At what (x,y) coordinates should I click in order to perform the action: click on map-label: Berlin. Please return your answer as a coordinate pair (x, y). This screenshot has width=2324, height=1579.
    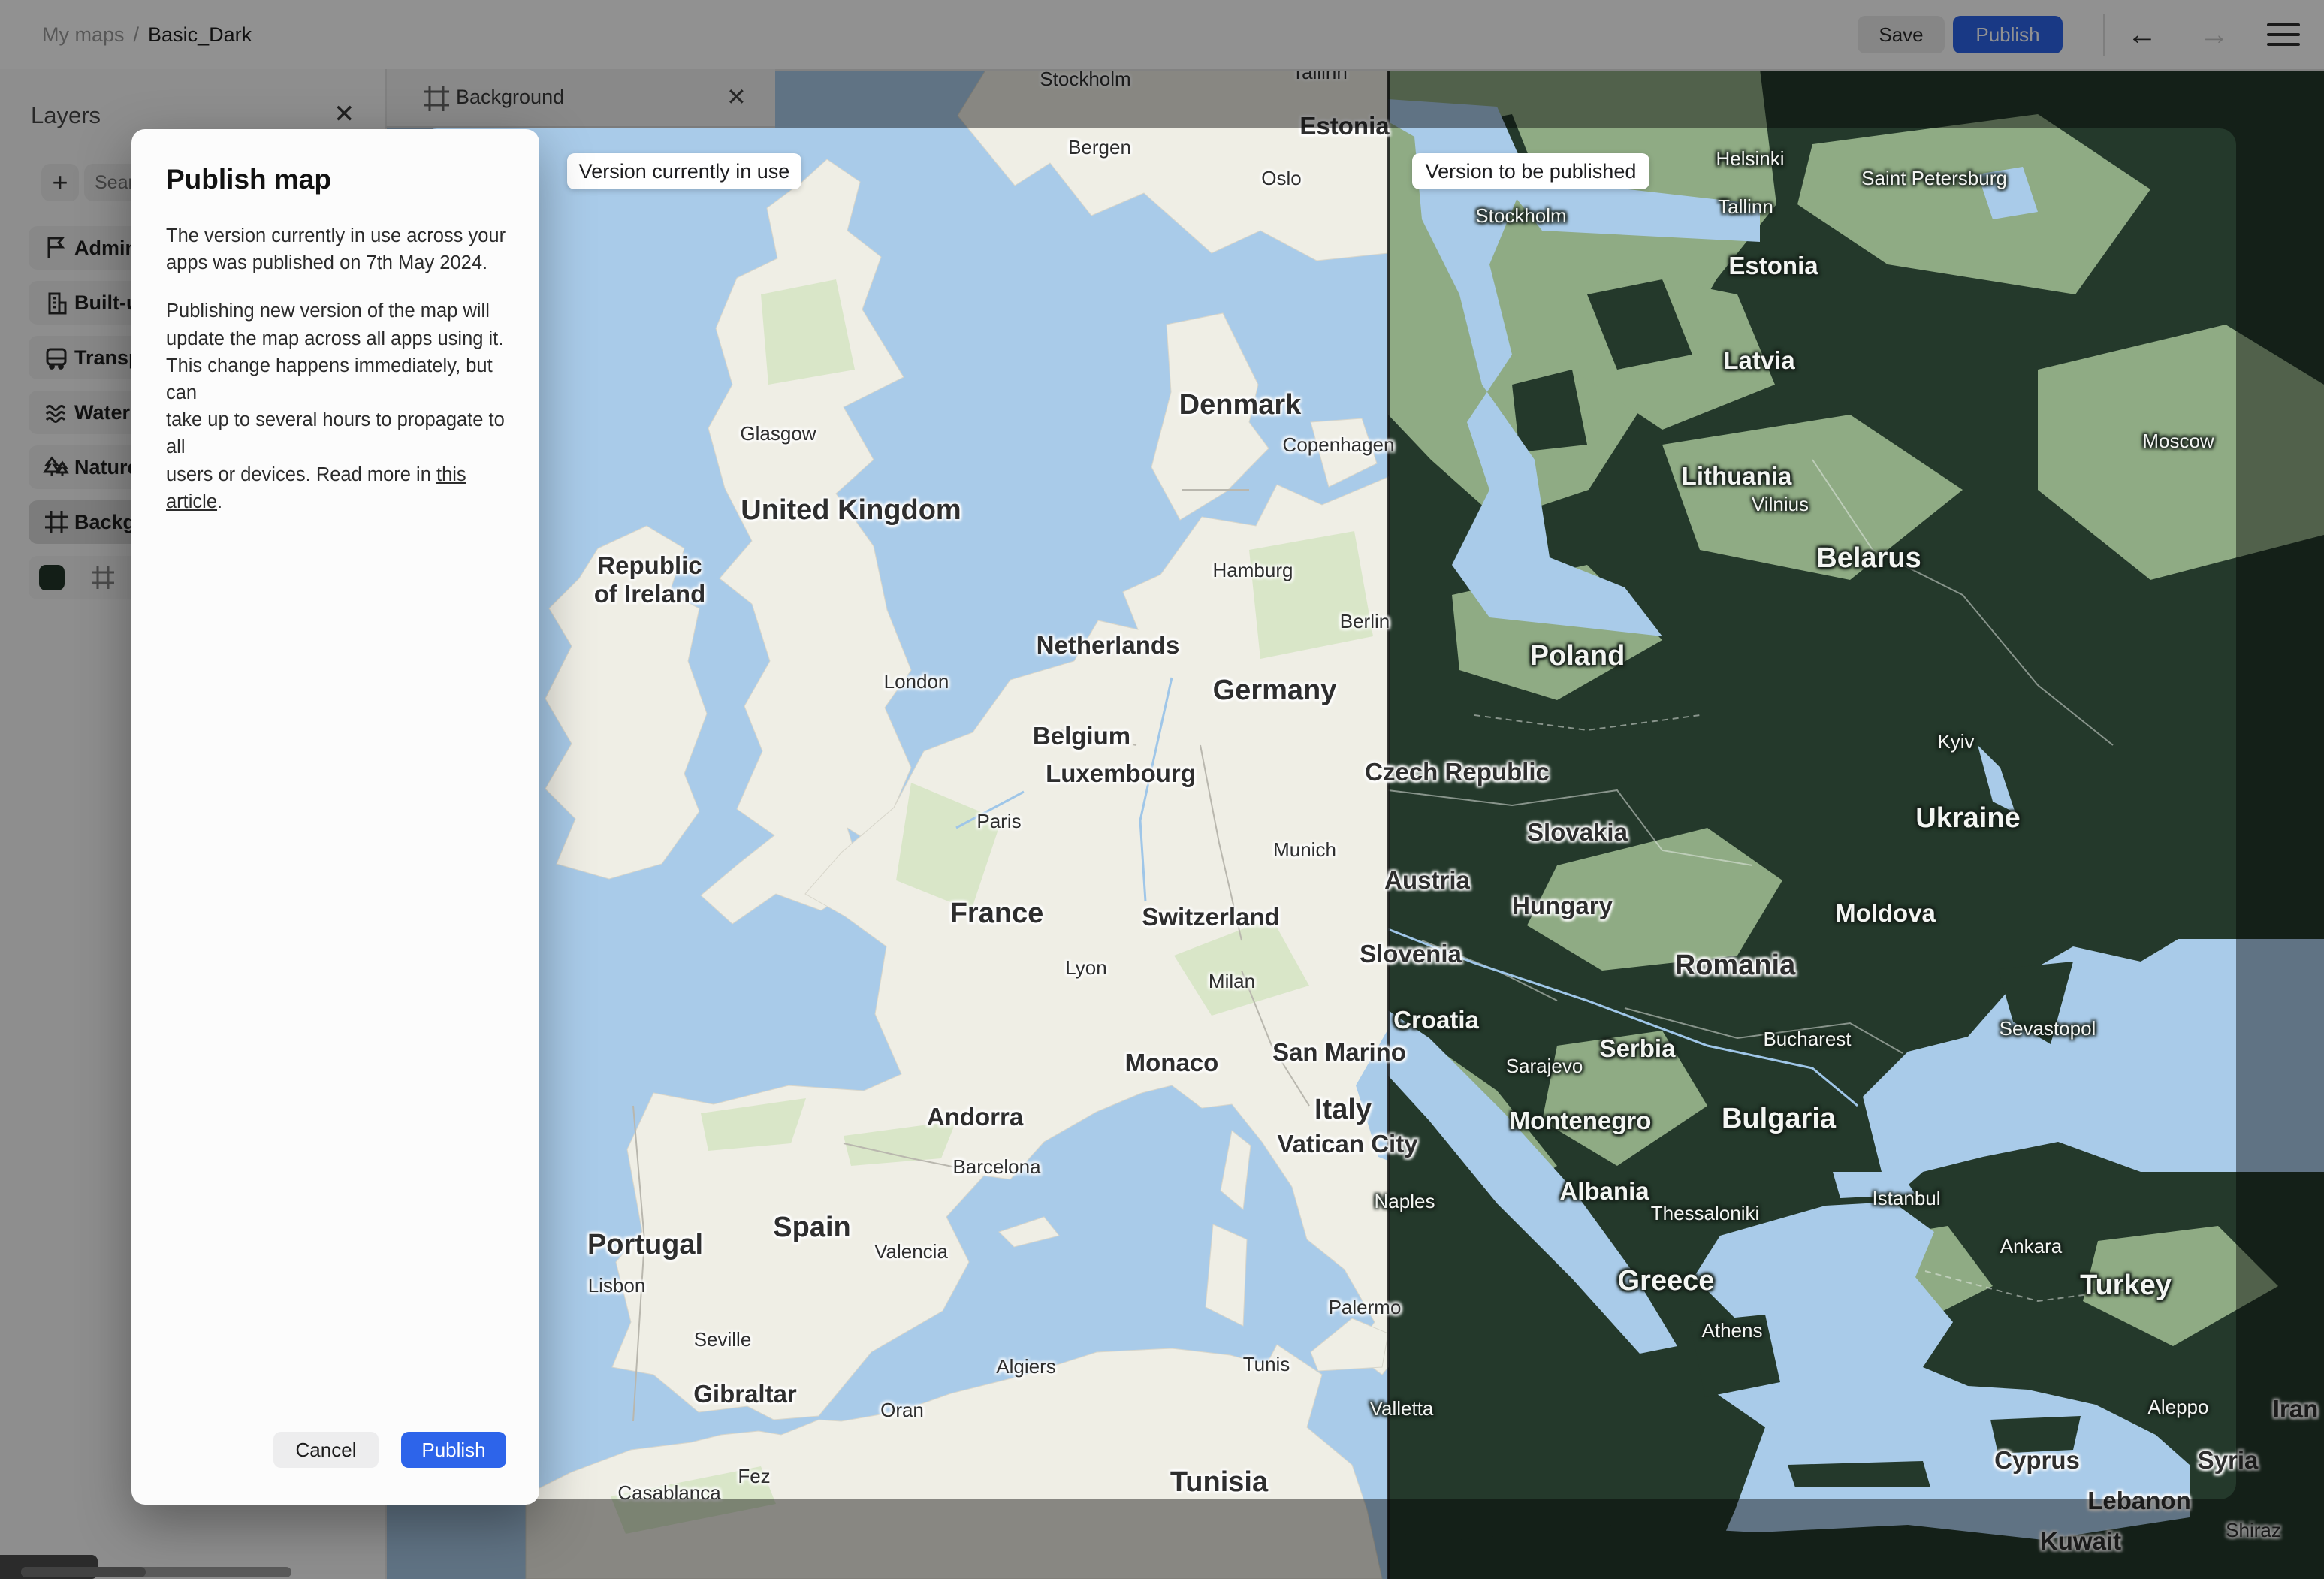
    Looking at the image, I should click on (1364, 622).